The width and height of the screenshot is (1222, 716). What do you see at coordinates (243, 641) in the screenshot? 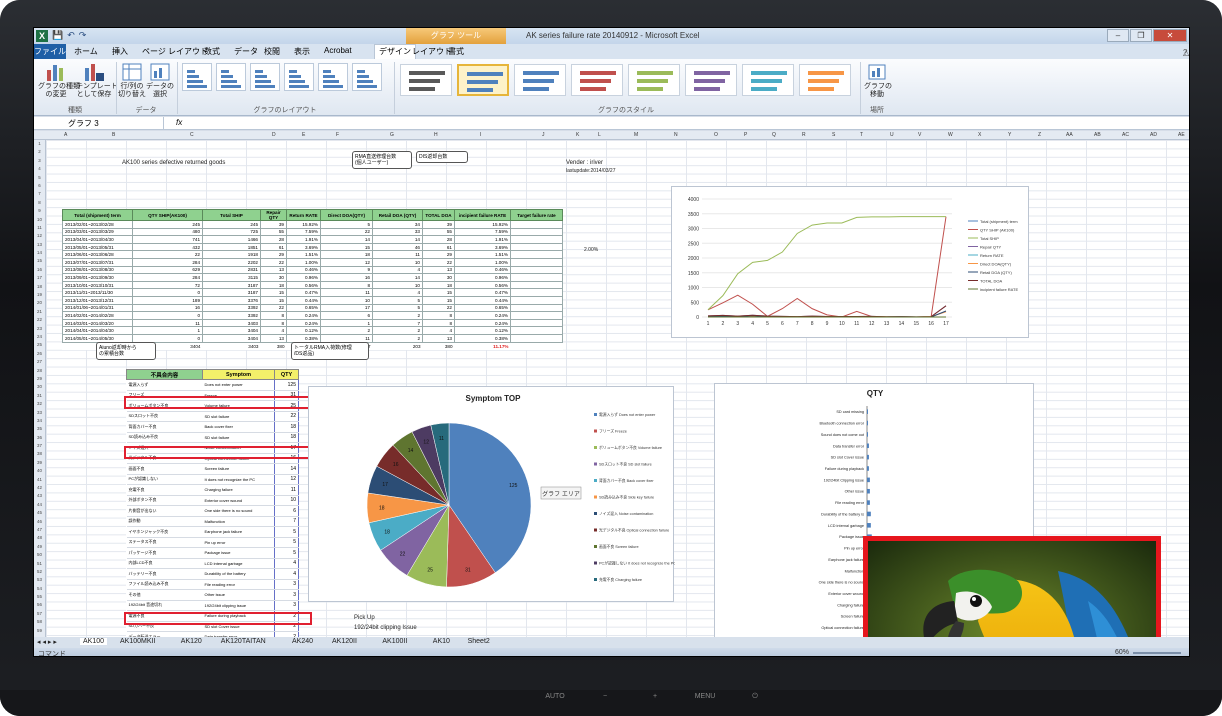
I see `sheet-tab: AK120TAITAN` at bounding box center [243, 641].